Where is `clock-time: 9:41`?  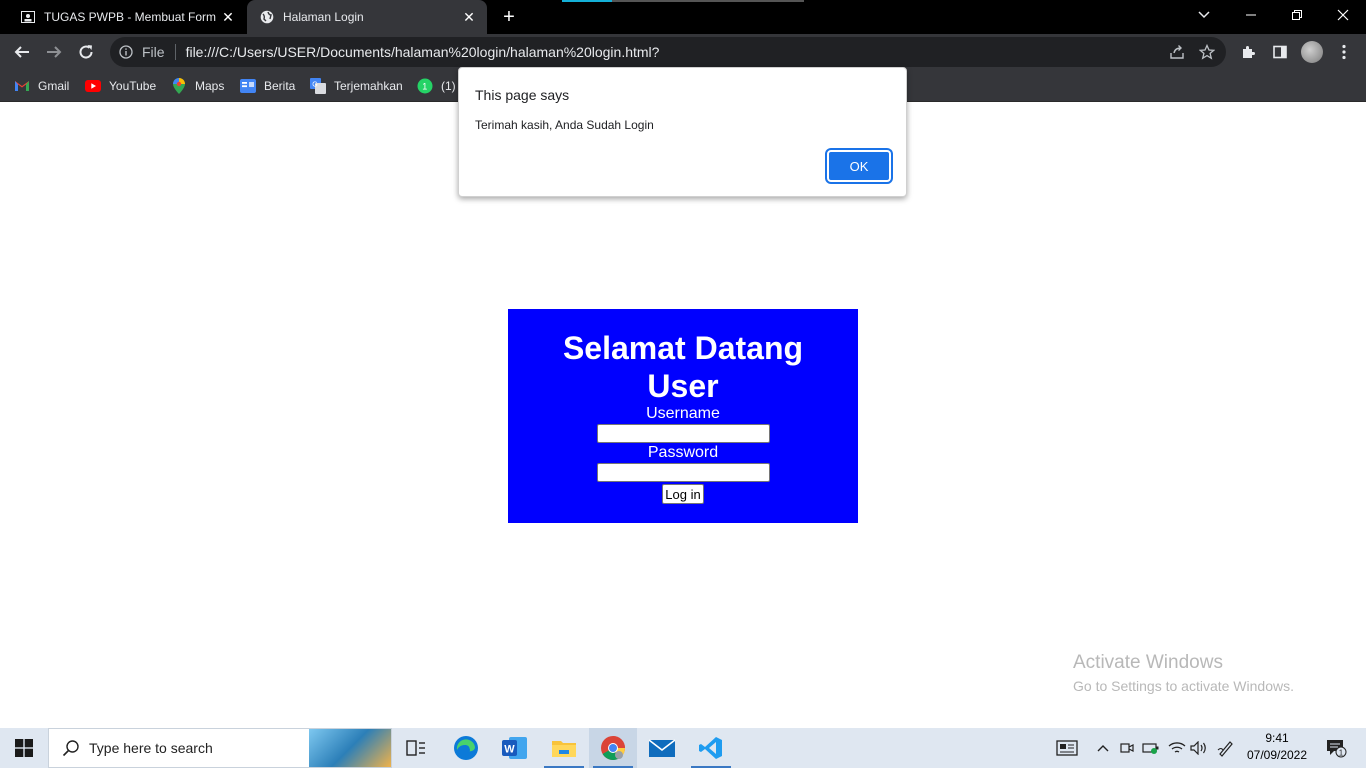
clock-time: 9:41 is located at coordinates (1277, 738).